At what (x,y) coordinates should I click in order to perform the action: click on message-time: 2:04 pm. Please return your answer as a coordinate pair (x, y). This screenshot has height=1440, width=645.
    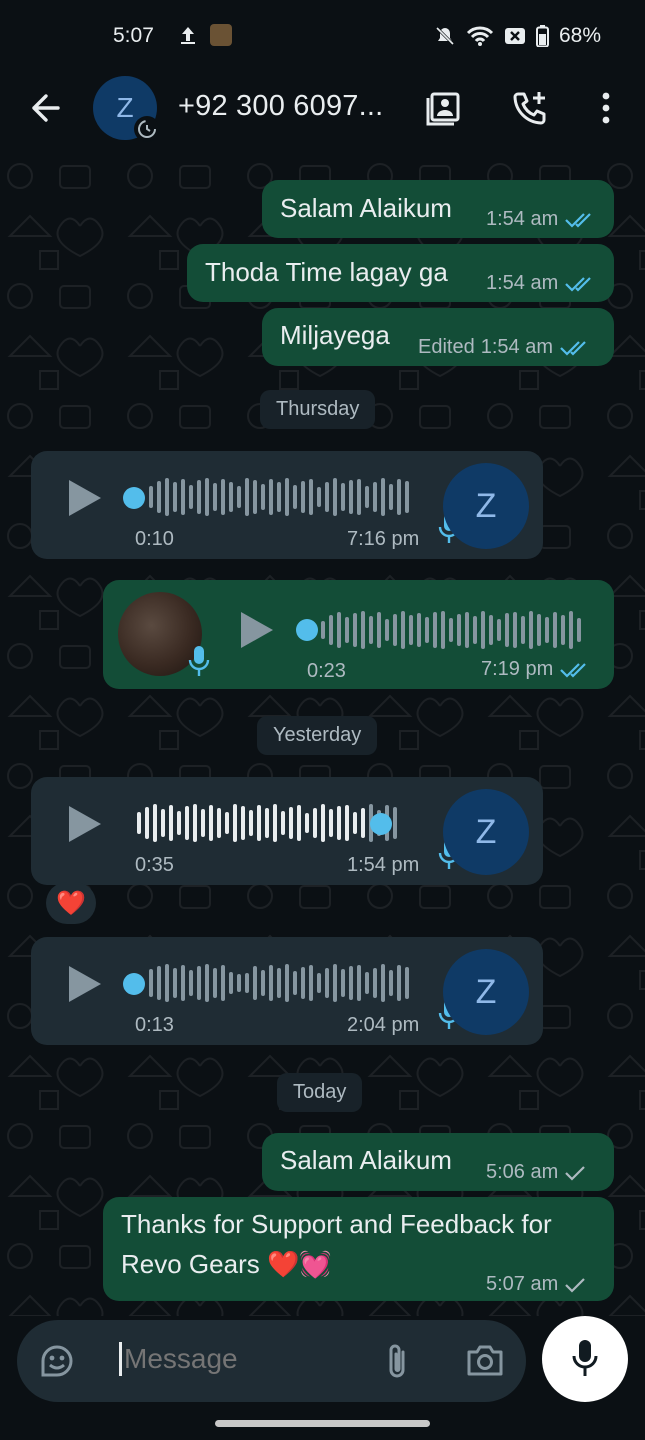
    Looking at the image, I should click on (383, 1025).